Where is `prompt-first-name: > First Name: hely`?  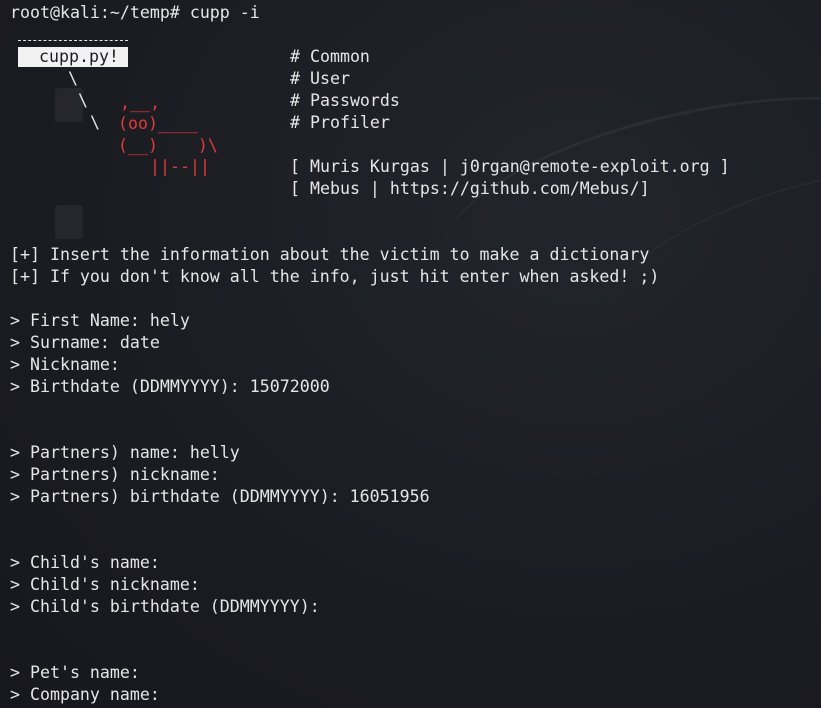 prompt-first-name: > First Name: hely is located at coordinates (100, 320).